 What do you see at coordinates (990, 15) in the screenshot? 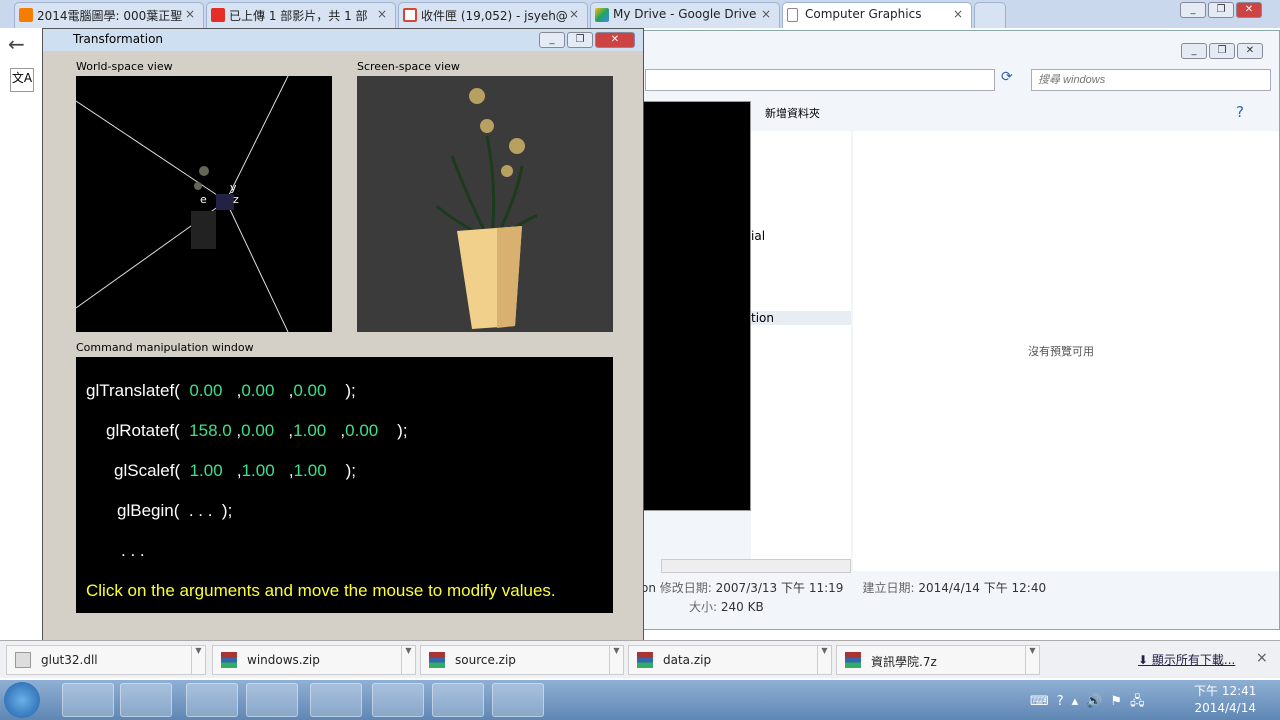
I see `new-tab-button` at bounding box center [990, 15].